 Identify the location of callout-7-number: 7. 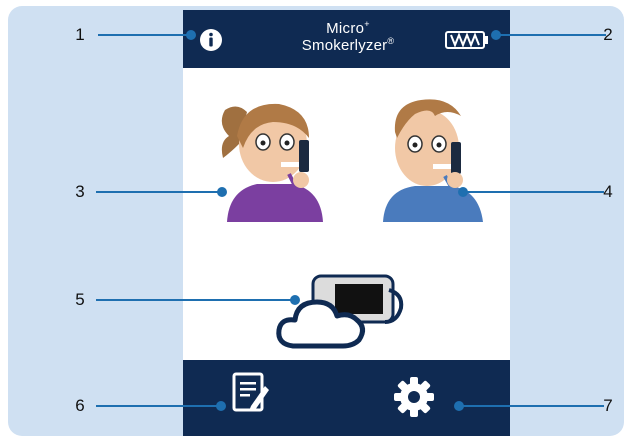
(608, 405).